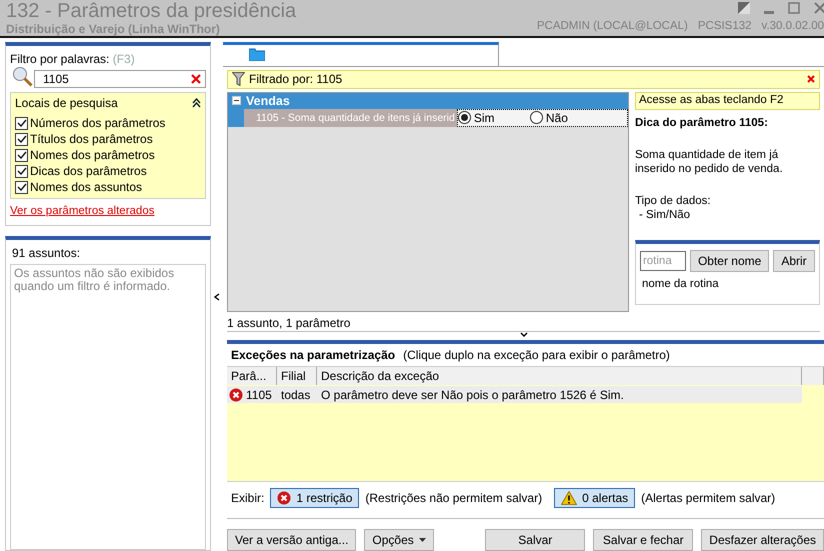 The image size is (824, 551). Describe the element at coordinates (92, 155) in the screenshot. I see `option-label: Nomes dos parâmetros` at that location.